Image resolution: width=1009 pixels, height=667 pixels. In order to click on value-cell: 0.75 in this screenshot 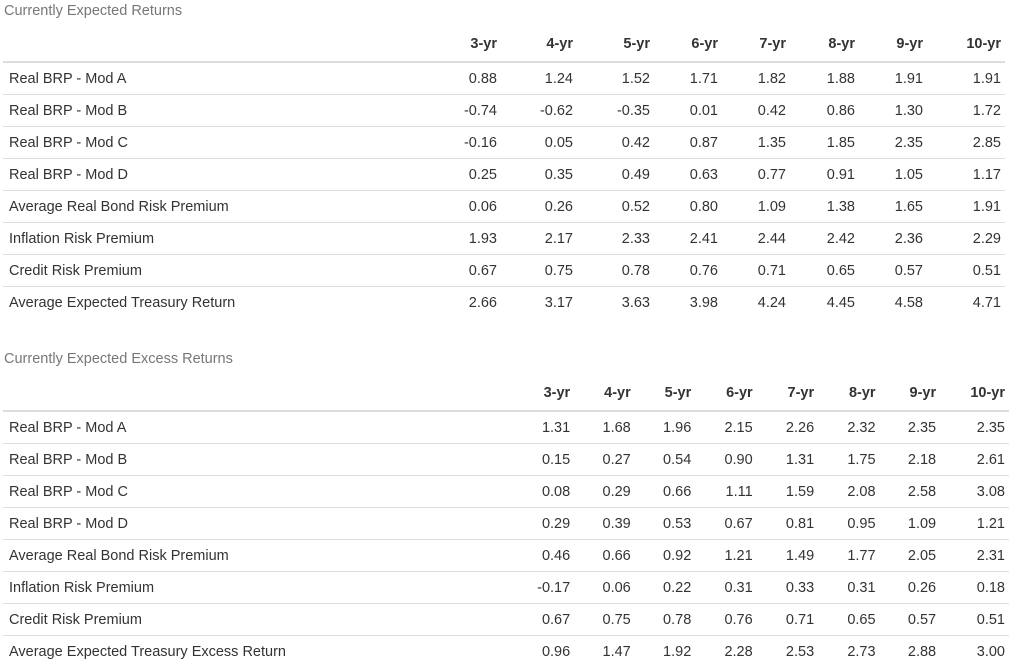, I will do `click(604, 619)`.